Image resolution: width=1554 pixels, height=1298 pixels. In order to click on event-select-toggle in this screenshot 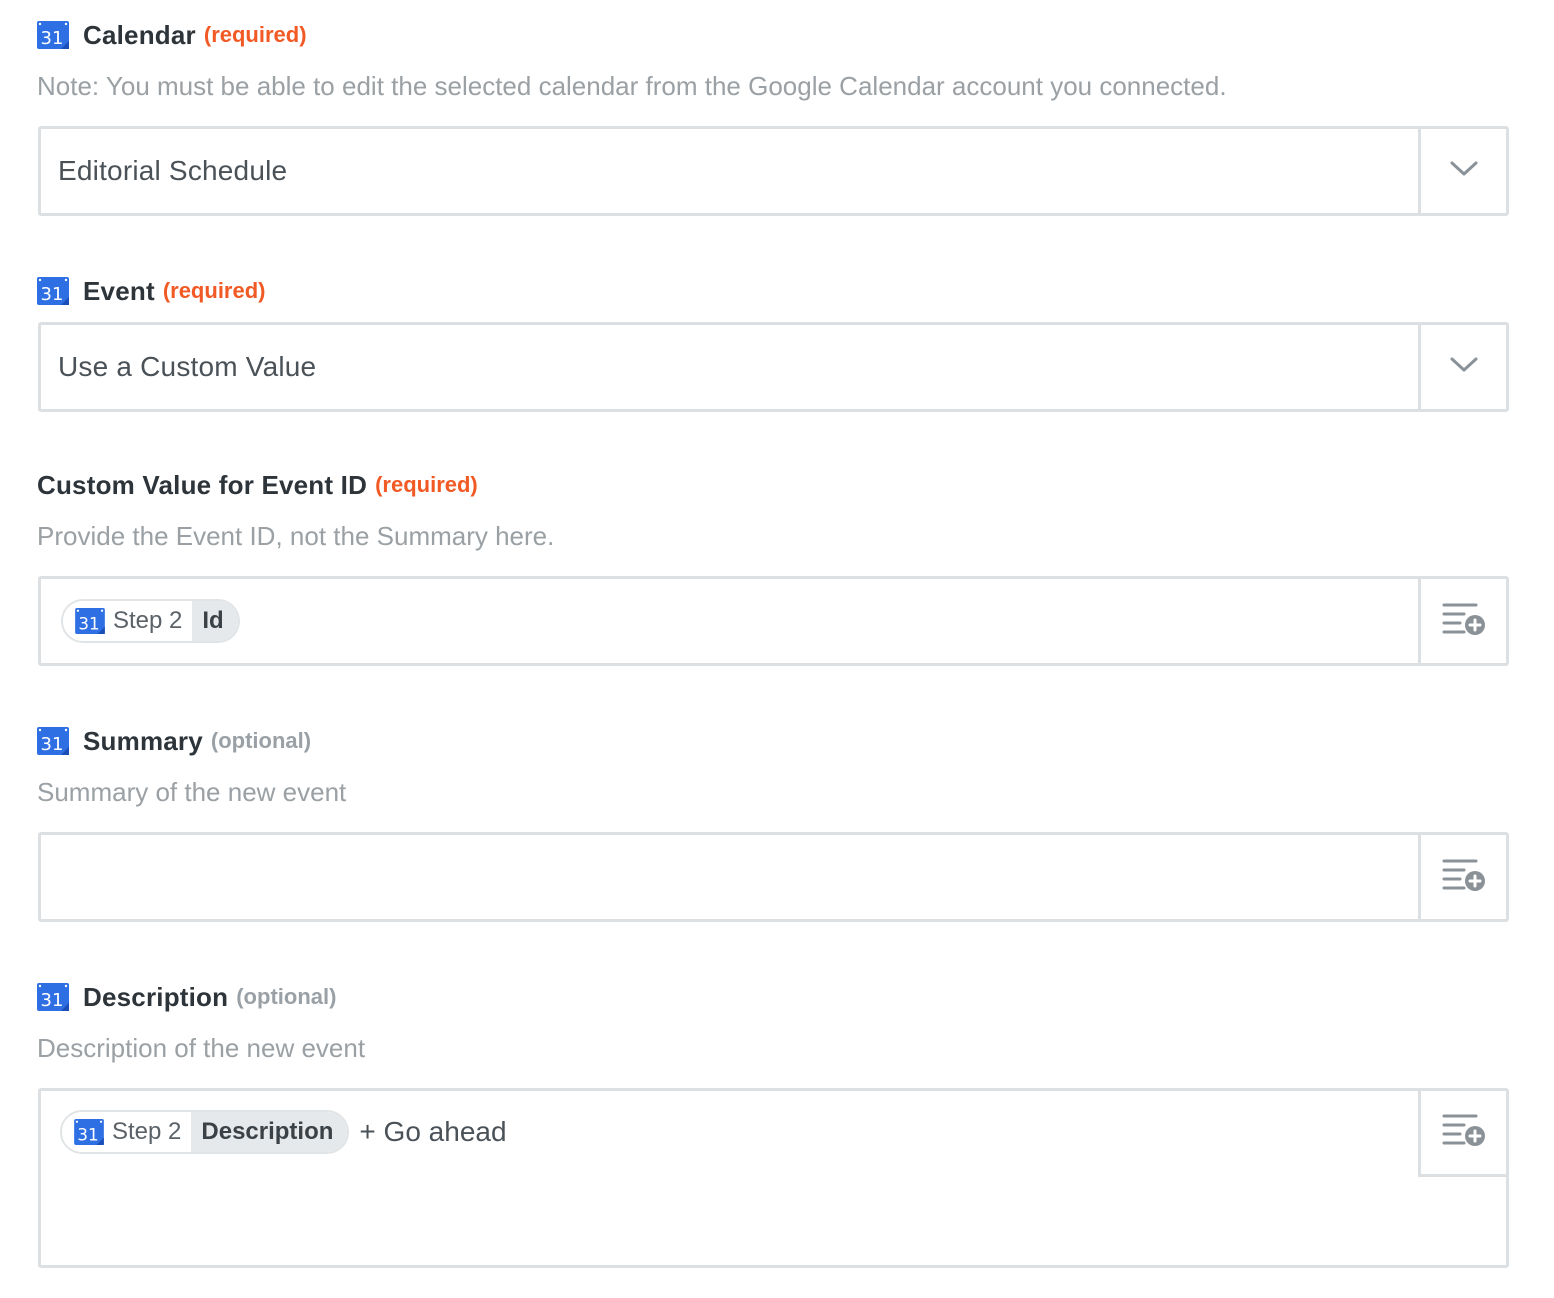, I will do `click(1462, 367)`.